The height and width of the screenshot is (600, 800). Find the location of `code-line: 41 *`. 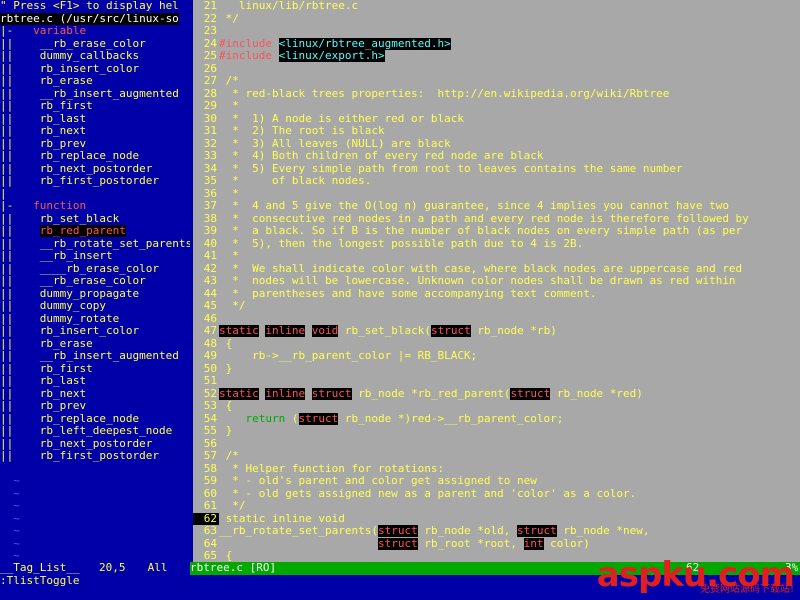

code-line: 41 * is located at coordinates (496, 256).